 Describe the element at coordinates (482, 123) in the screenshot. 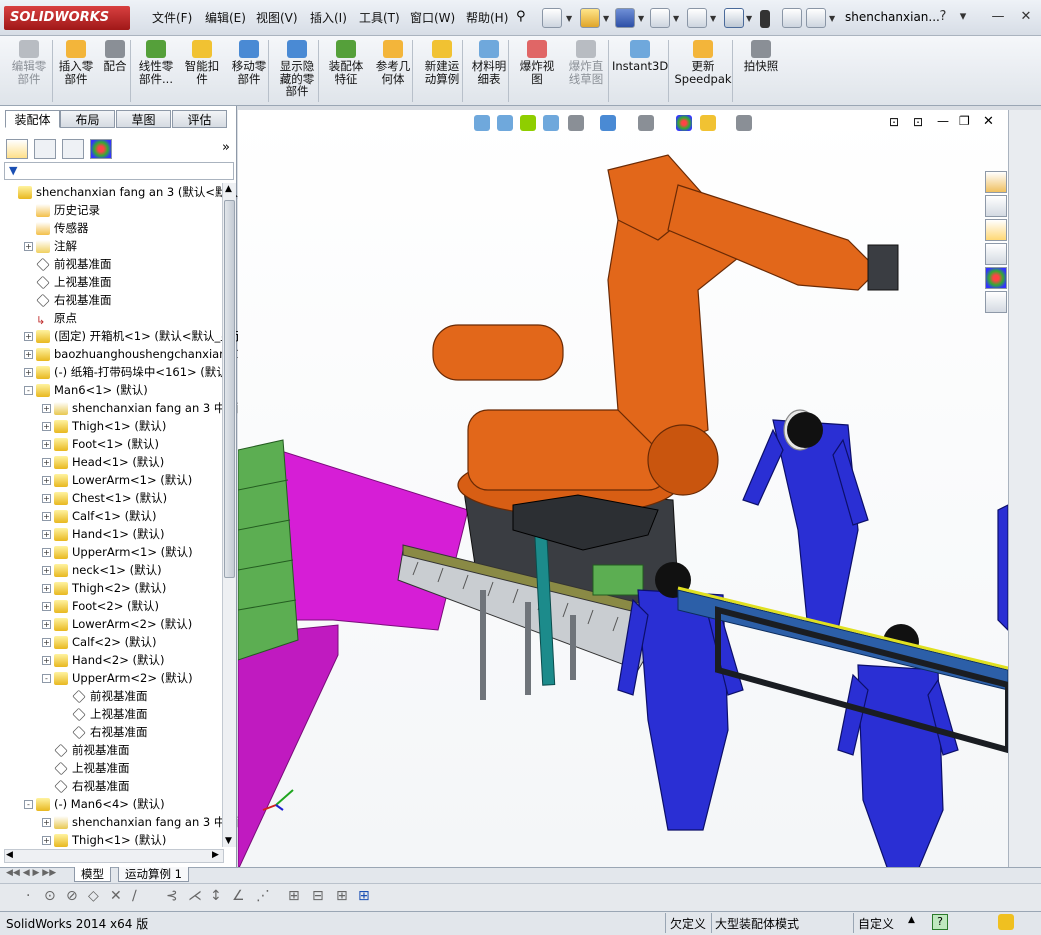

I see `zoom-to-fit-icon` at that location.